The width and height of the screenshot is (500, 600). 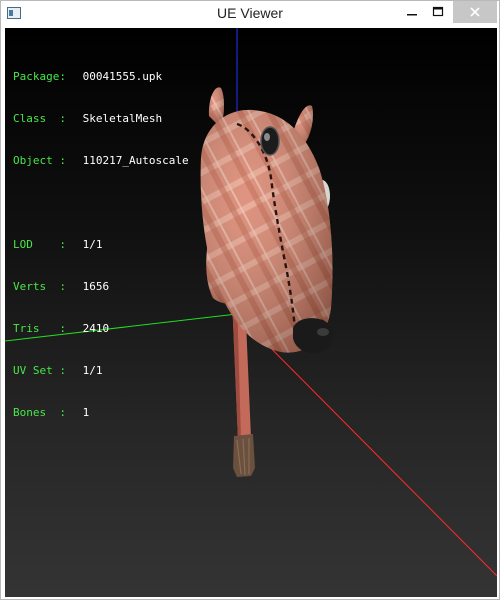 I want to click on verts-label: Verts :, so click(x=39, y=286).